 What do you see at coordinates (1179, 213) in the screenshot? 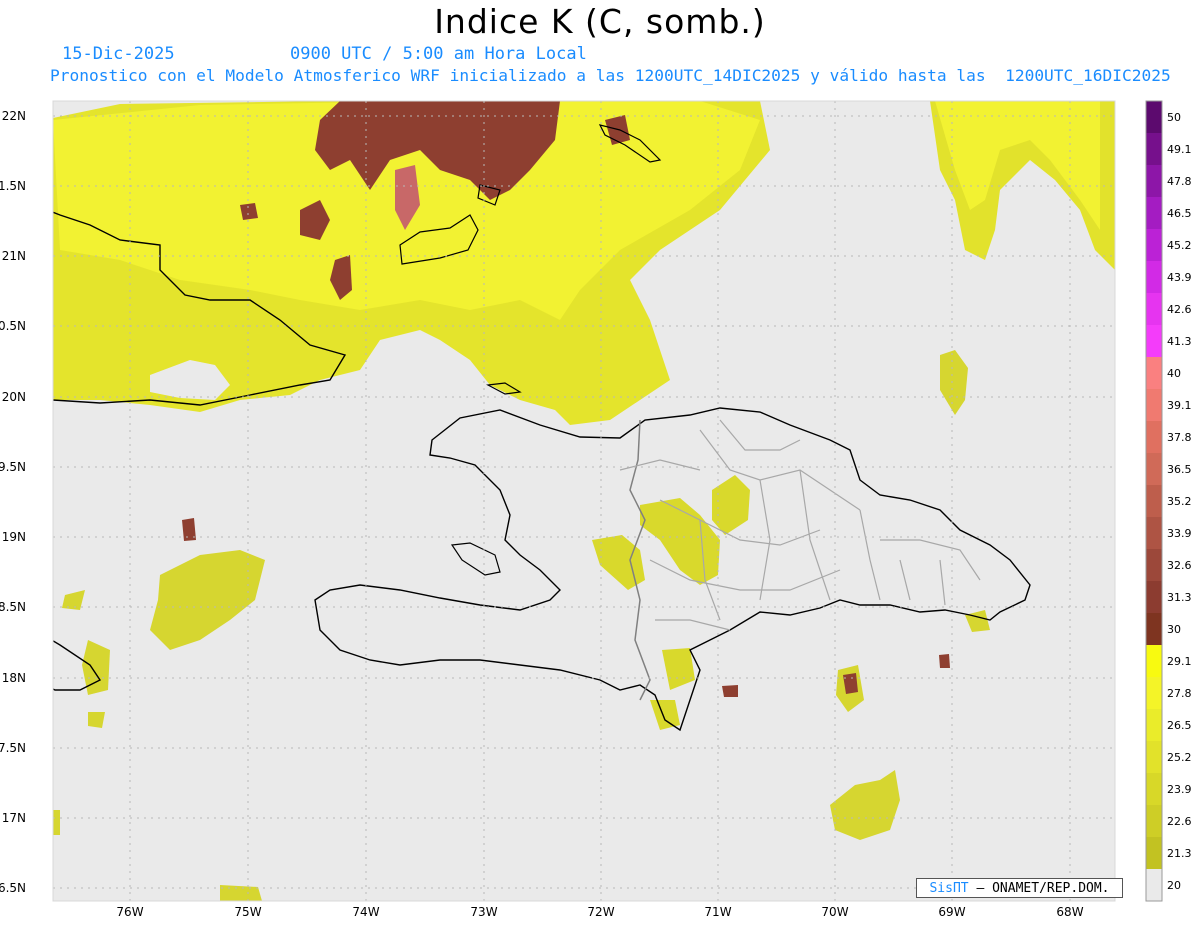
I see `colorbar-label: 46.5` at bounding box center [1179, 213].